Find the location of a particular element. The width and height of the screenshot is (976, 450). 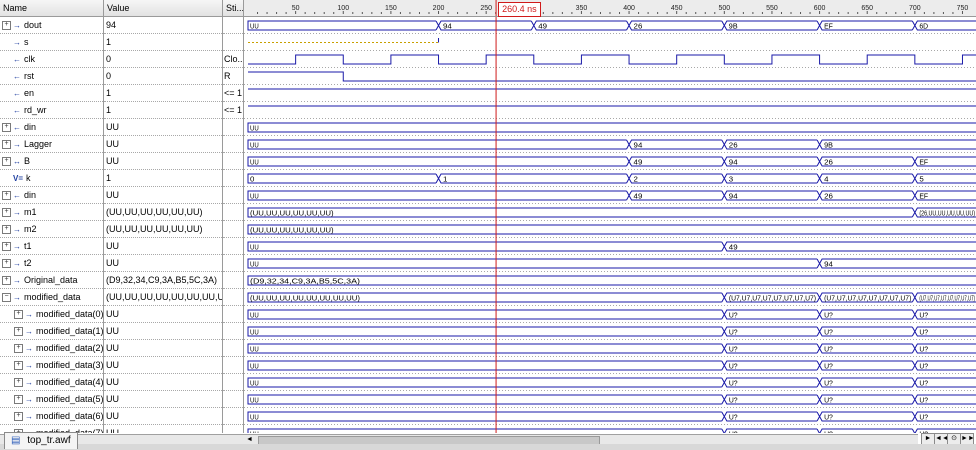

signal-name: + → modified_data(0) is located at coordinates (51, 314).